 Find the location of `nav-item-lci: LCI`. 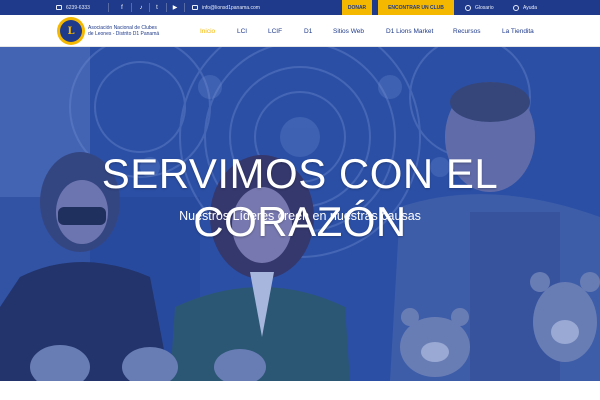

nav-item-lci: LCI is located at coordinates (242, 31).